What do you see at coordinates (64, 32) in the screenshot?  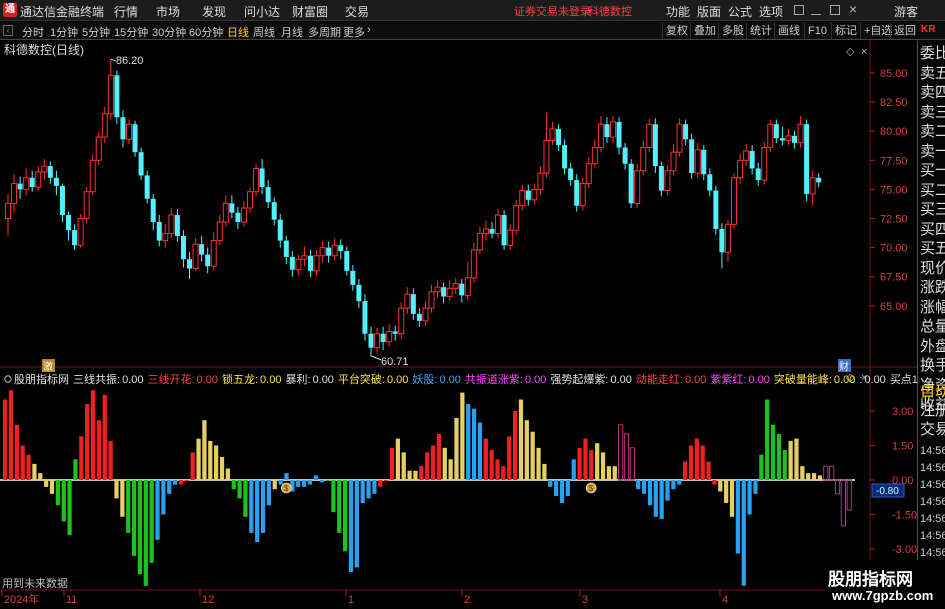 I see `period-tab-1min: 1分钟` at bounding box center [64, 32].